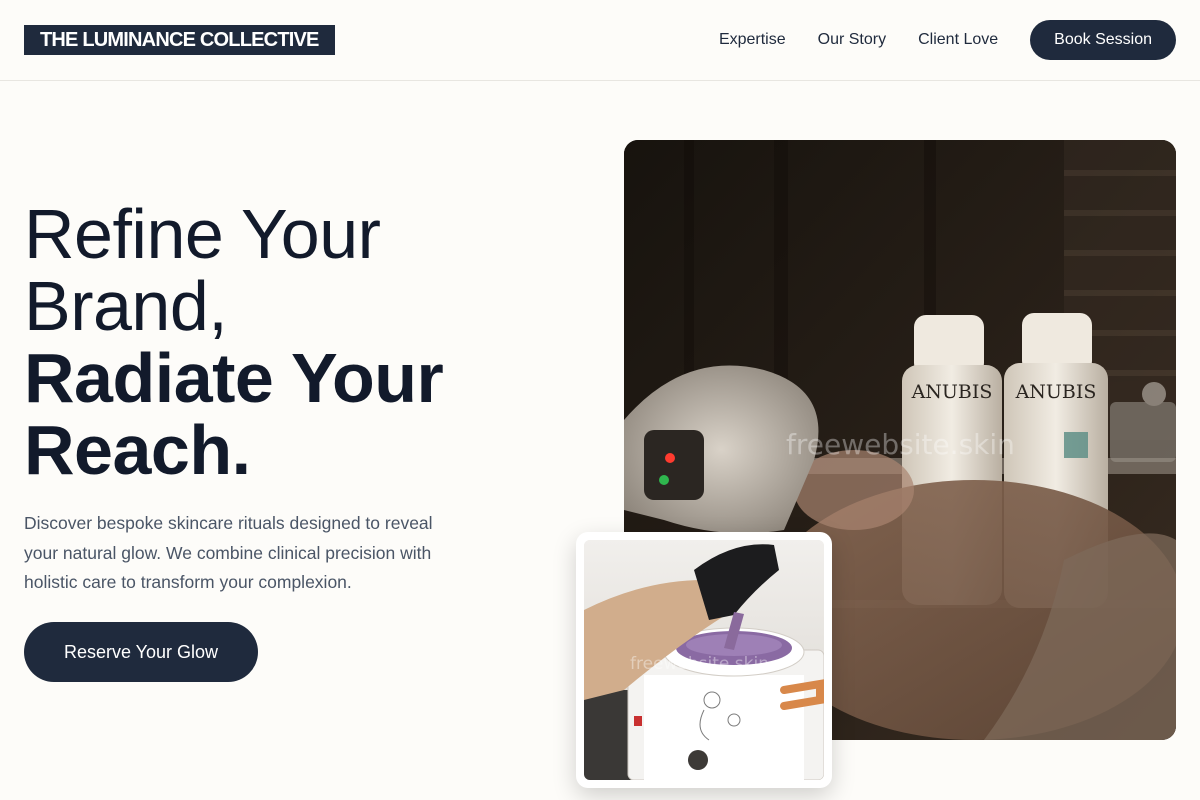 The height and width of the screenshot is (800, 1200). I want to click on wax-warmer-illustration, so click(704, 660).